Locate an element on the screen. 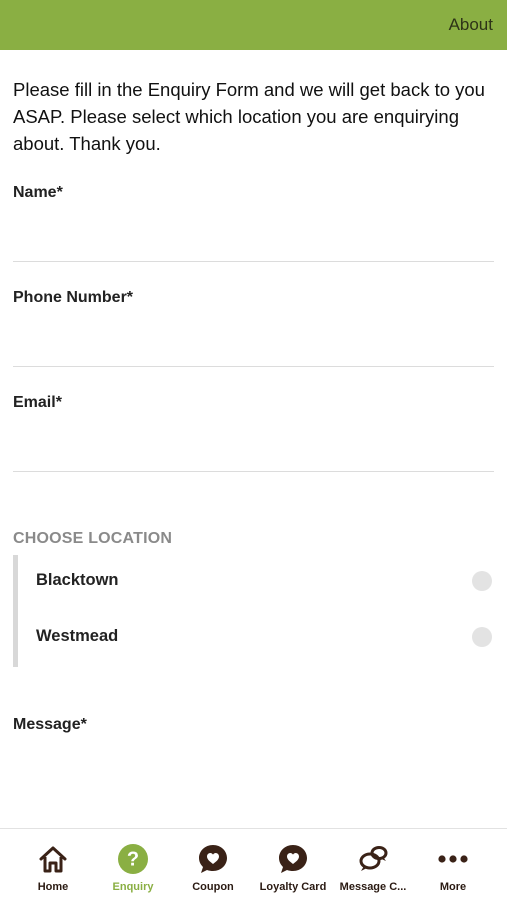 The width and height of the screenshot is (507, 900). name-field-group: Name* is located at coordinates (253, 223).